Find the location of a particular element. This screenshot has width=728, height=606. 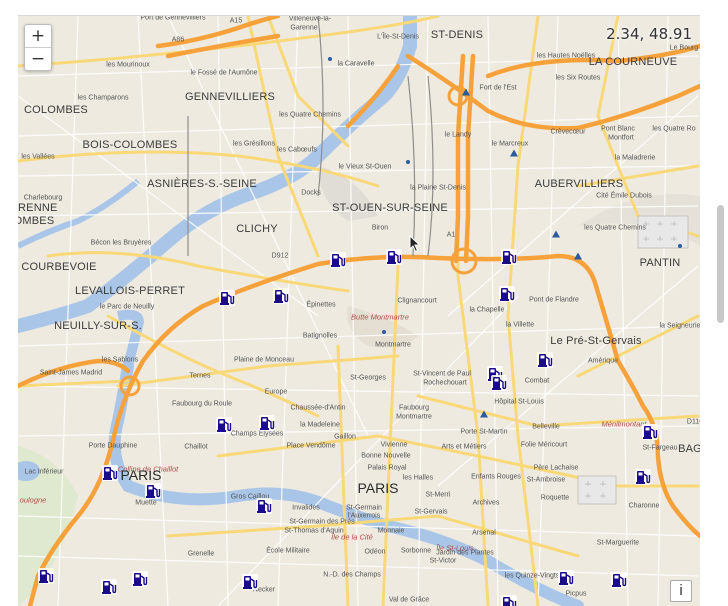

place-label: la Madeleine is located at coordinates (320, 425).